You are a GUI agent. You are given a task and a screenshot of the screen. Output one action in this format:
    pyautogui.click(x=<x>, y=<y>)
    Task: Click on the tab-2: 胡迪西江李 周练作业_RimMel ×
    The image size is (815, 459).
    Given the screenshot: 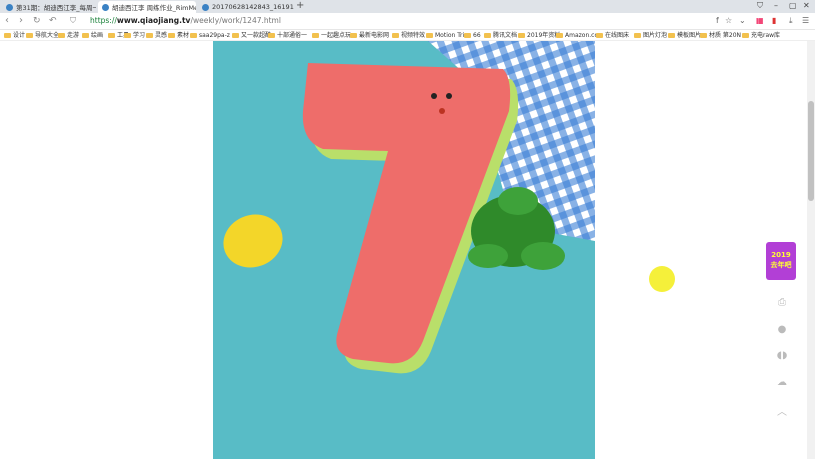 What is the action you would take?
    pyautogui.click(x=147, y=7)
    